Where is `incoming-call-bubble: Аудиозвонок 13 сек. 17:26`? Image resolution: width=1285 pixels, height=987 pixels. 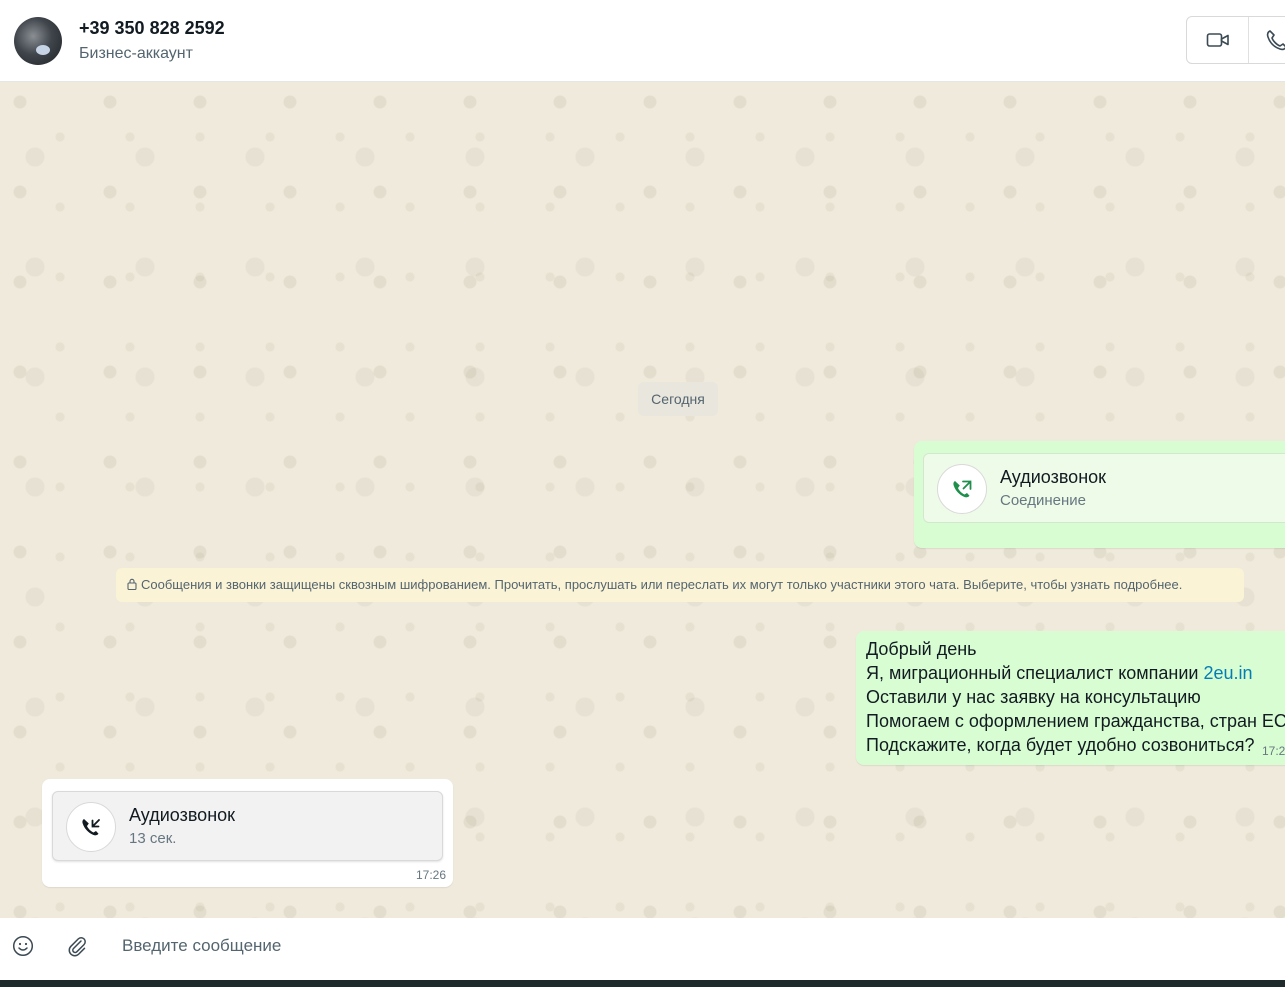 incoming-call-bubble: Аудиозвонок 13 сек. 17:26 is located at coordinates (247, 833).